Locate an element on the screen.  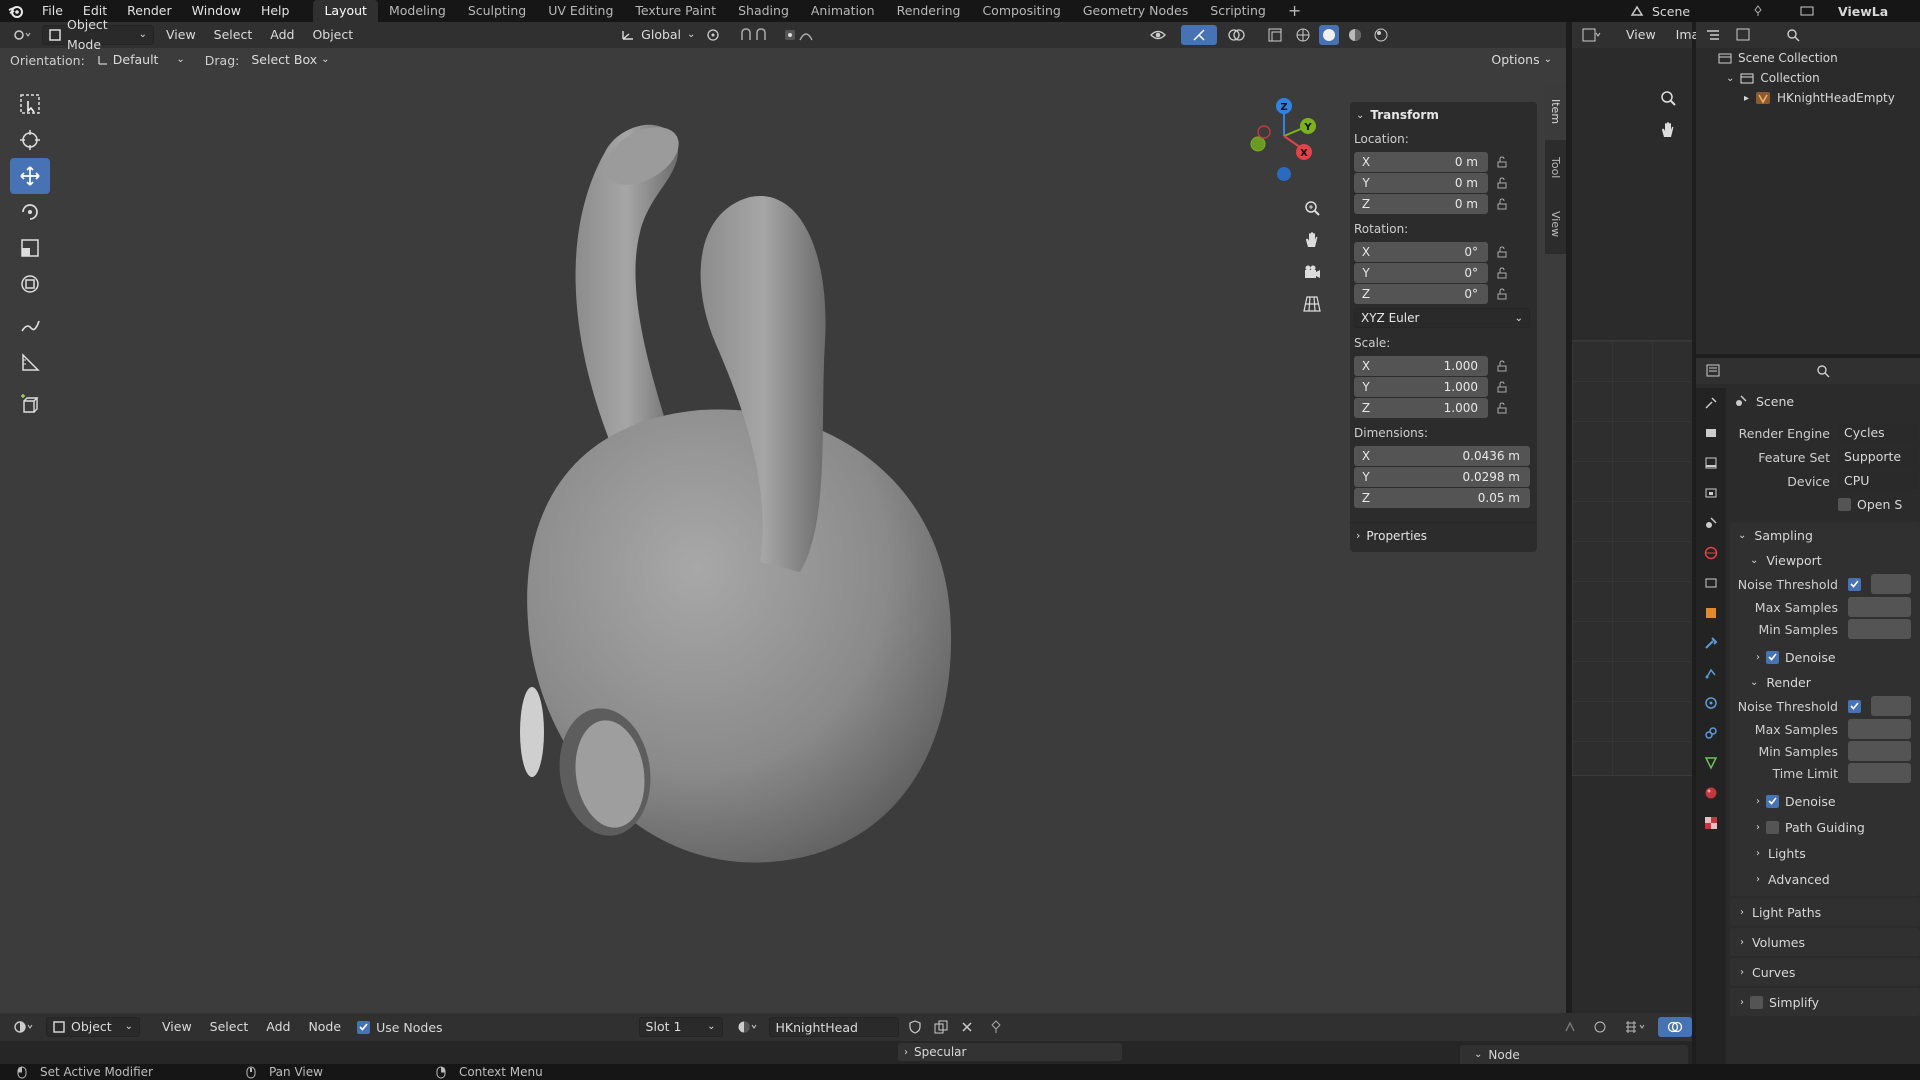
properties-type-icon is located at coordinates (1717, 371).